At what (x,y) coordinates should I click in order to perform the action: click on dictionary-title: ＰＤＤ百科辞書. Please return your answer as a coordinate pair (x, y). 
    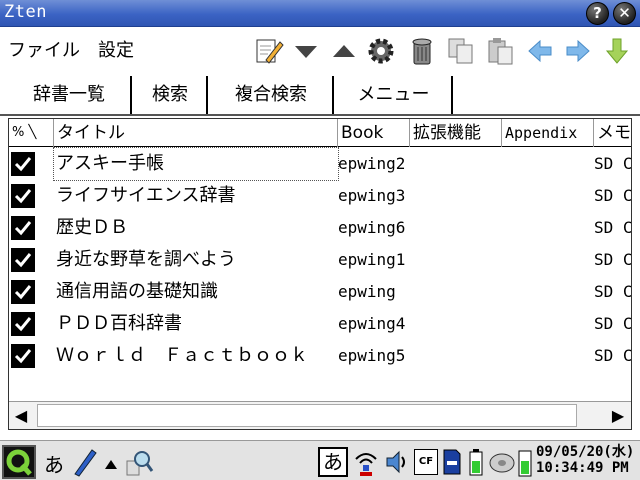
    Looking at the image, I should click on (119, 323).